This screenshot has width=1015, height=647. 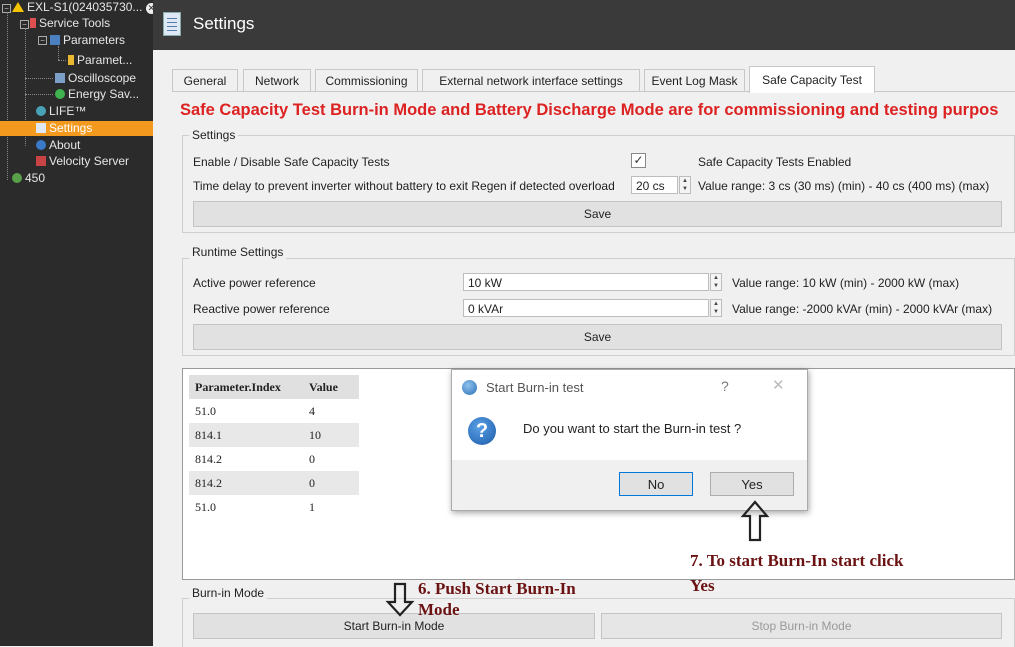 I want to click on tree-item-parameters: Parameters, so click(x=87, y=40).